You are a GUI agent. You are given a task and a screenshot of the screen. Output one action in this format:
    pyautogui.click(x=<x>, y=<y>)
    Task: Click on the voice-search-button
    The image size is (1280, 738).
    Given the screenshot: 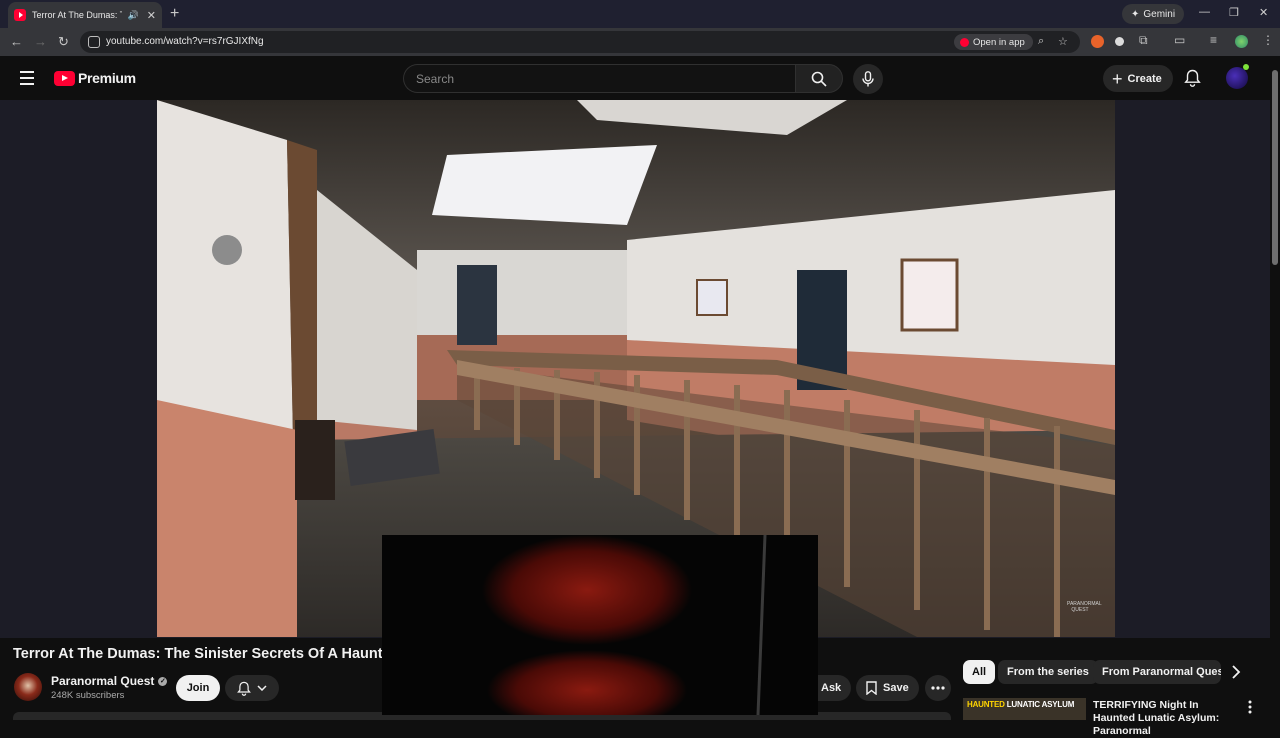 What is the action you would take?
    pyautogui.click(x=868, y=79)
    